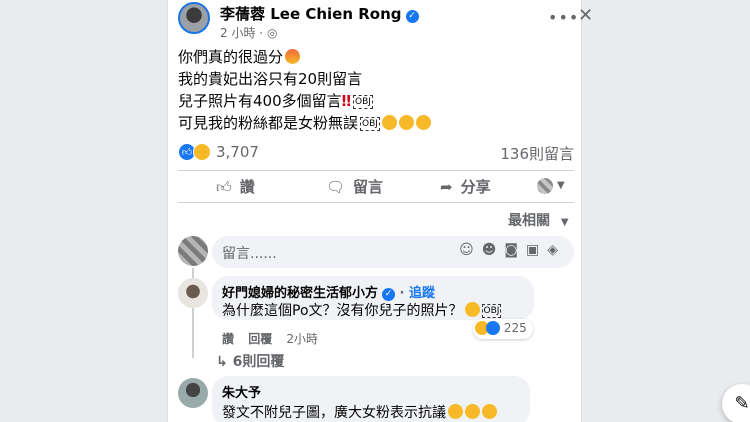 Image resolution: width=750 pixels, height=422 pixels. What do you see at coordinates (237, 152) in the screenshot?
I see `reactions-count: 3,707` at bounding box center [237, 152].